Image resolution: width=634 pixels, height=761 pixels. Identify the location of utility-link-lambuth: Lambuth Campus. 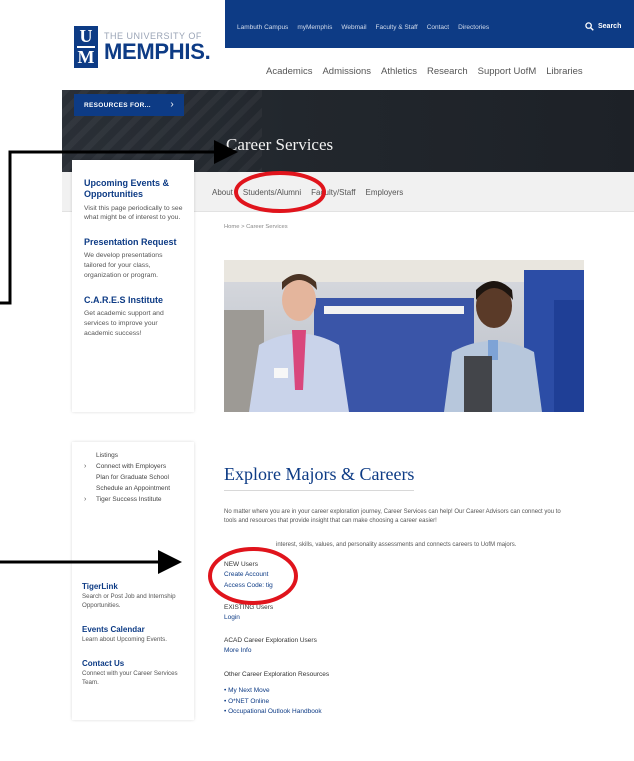
(262, 27).